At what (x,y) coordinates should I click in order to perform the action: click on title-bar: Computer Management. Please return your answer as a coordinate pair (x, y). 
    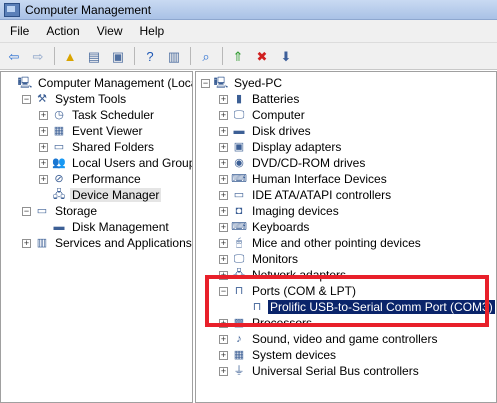
    Looking at the image, I should click on (248, 10).